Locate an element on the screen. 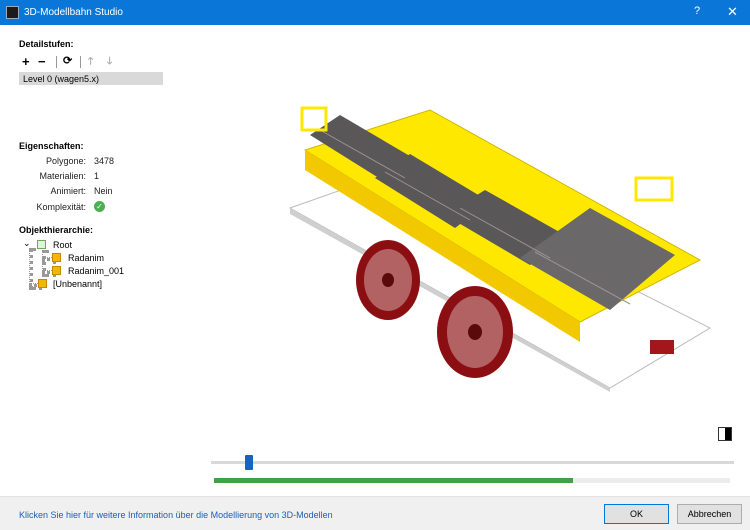 Image resolution: width=750 pixels, height=530 pixels. rail-rear is located at coordinates (654, 189).